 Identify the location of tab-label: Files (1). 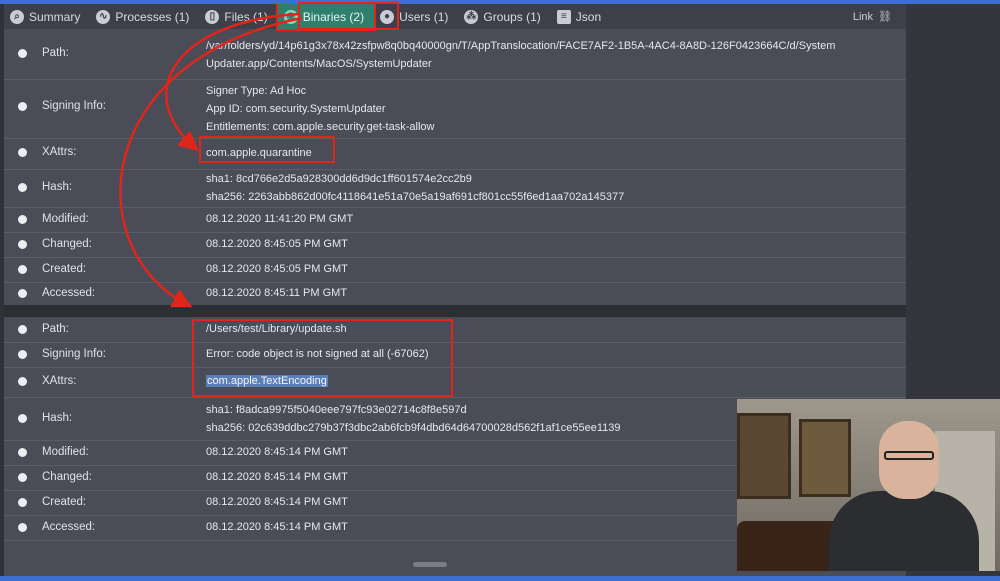
(246, 16).